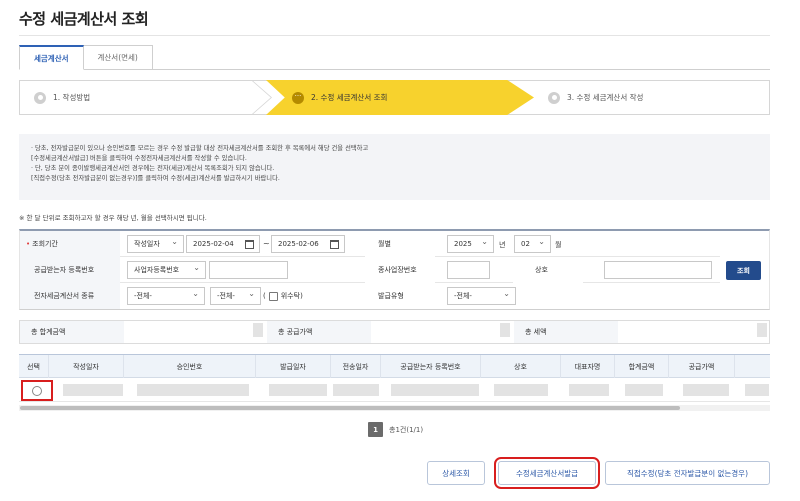  What do you see at coordinates (166, 296) in the screenshot?
I see `kind-select-1: -전체-` at bounding box center [166, 296].